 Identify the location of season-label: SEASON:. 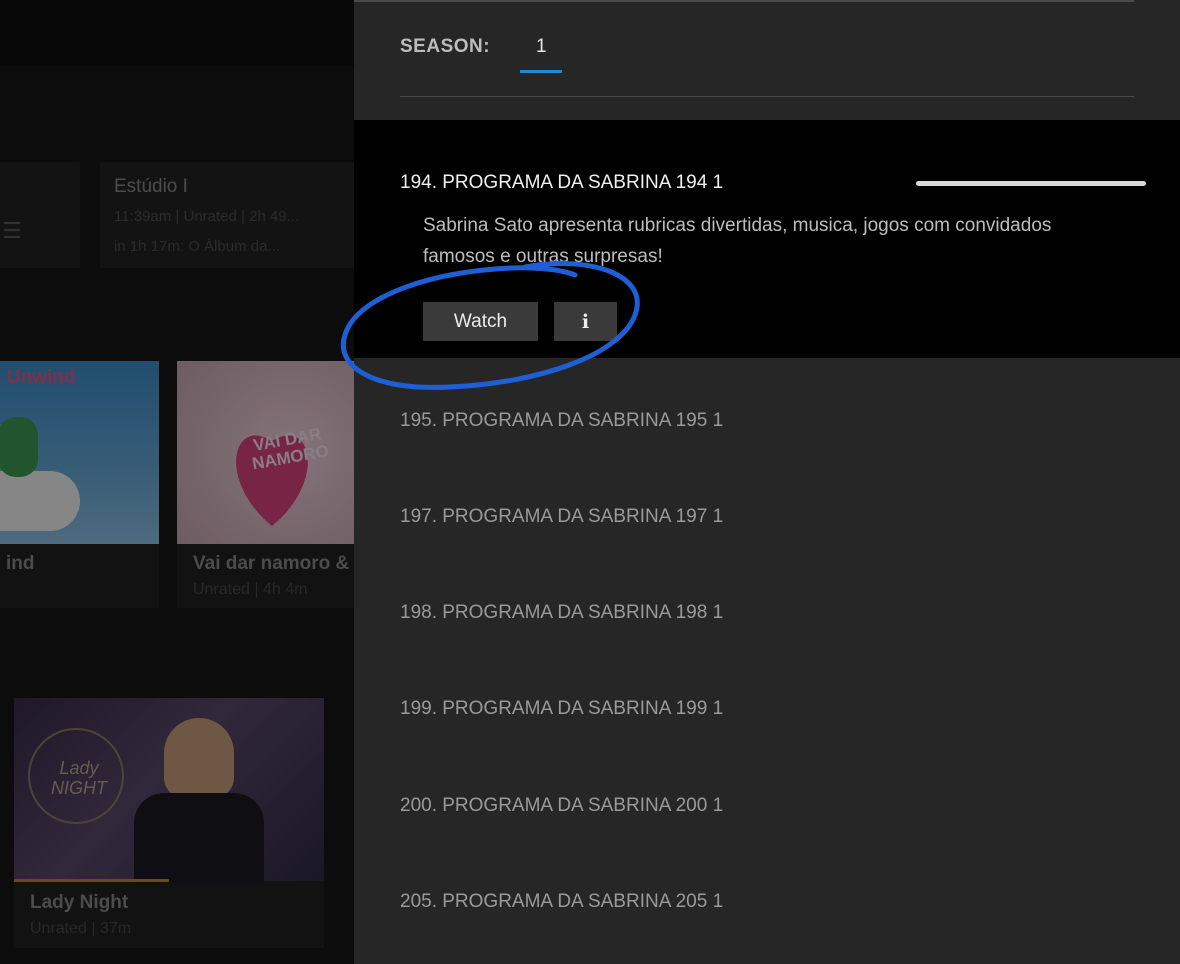
(445, 46).